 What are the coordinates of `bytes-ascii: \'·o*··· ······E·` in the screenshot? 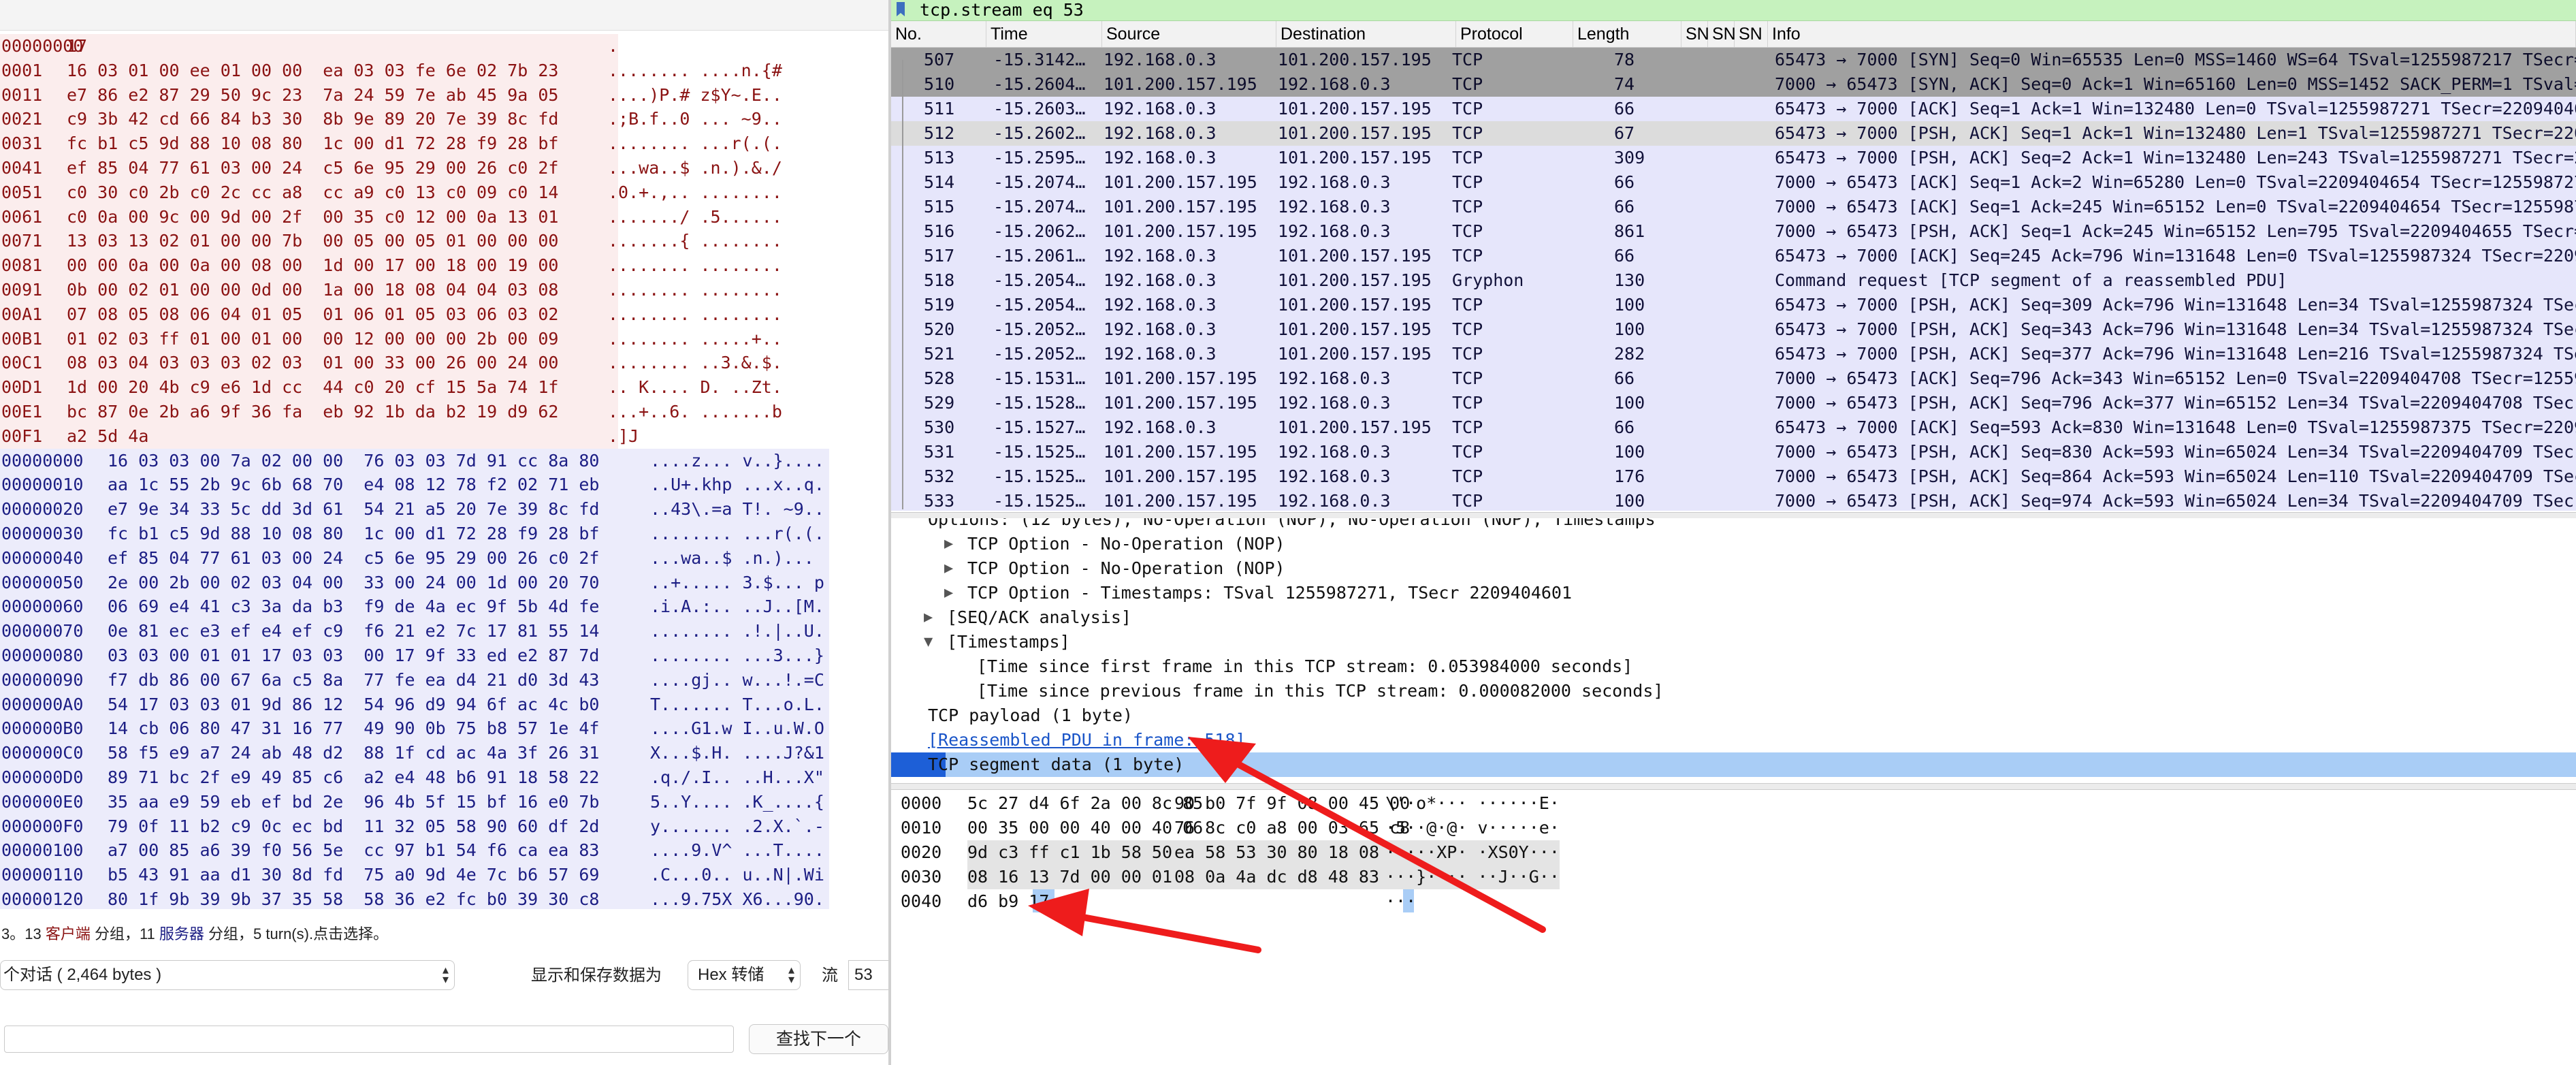 It's located at (1472, 803).